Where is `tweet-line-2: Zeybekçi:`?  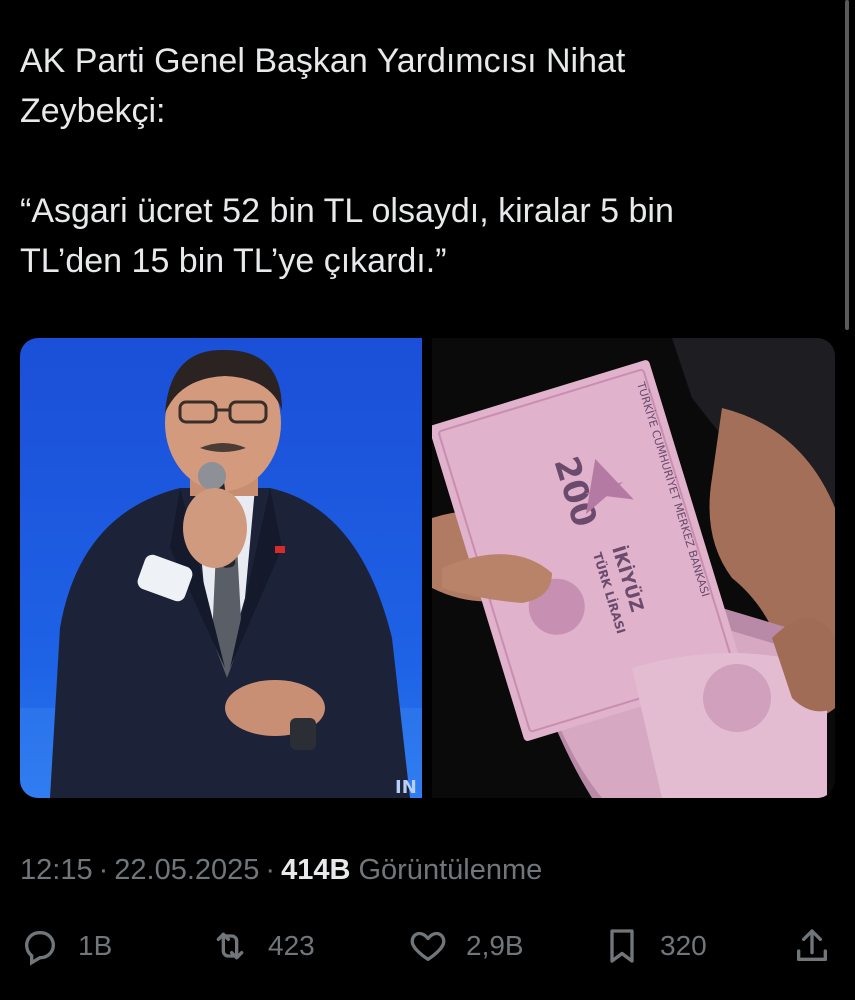 tweet-line-2: Zeybekçi: is located at coordinates (93, 111).